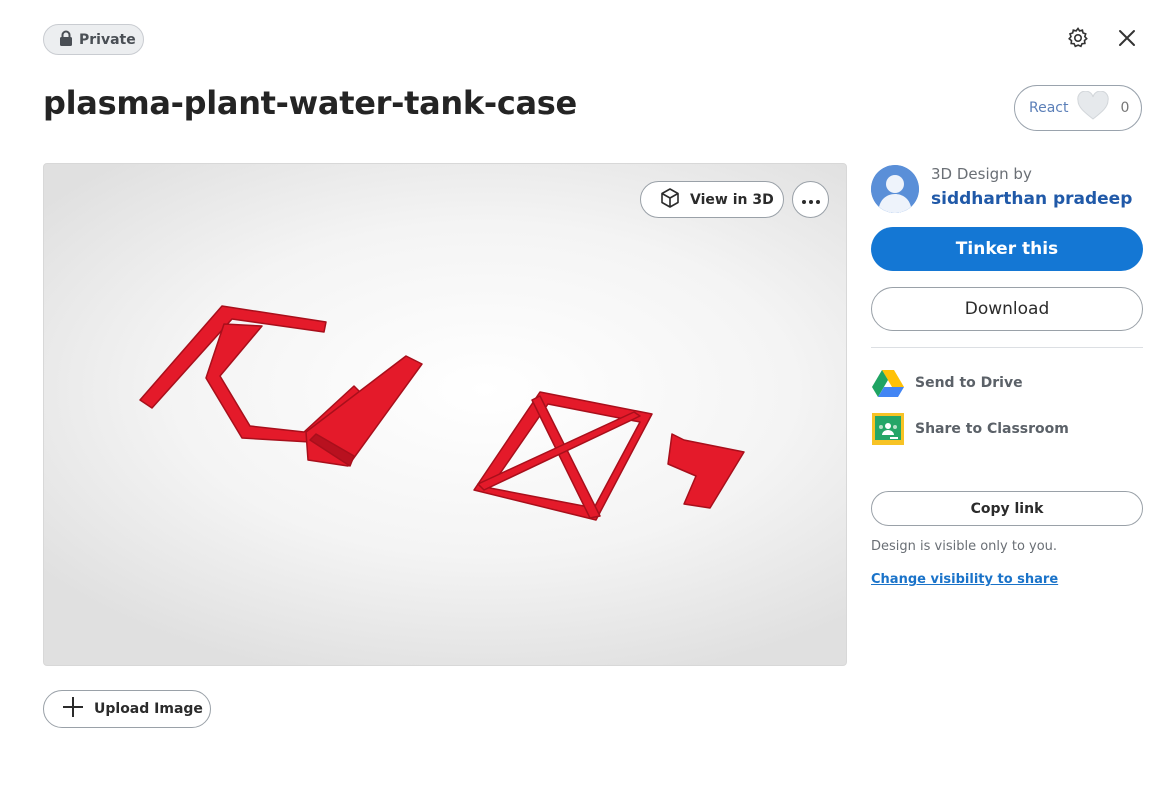 The image size is (1169, 799). I want to click on avatar-icon, so click(895, 189).